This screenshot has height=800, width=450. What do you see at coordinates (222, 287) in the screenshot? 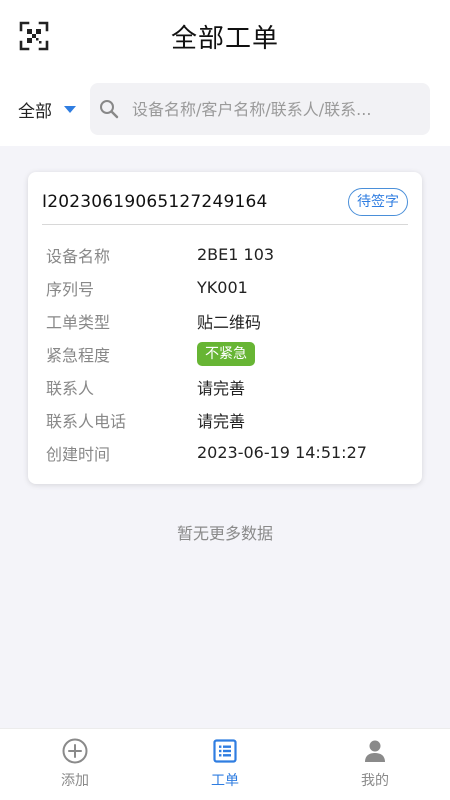
I see `field-value: YK001` at bounding box center [222, 287].